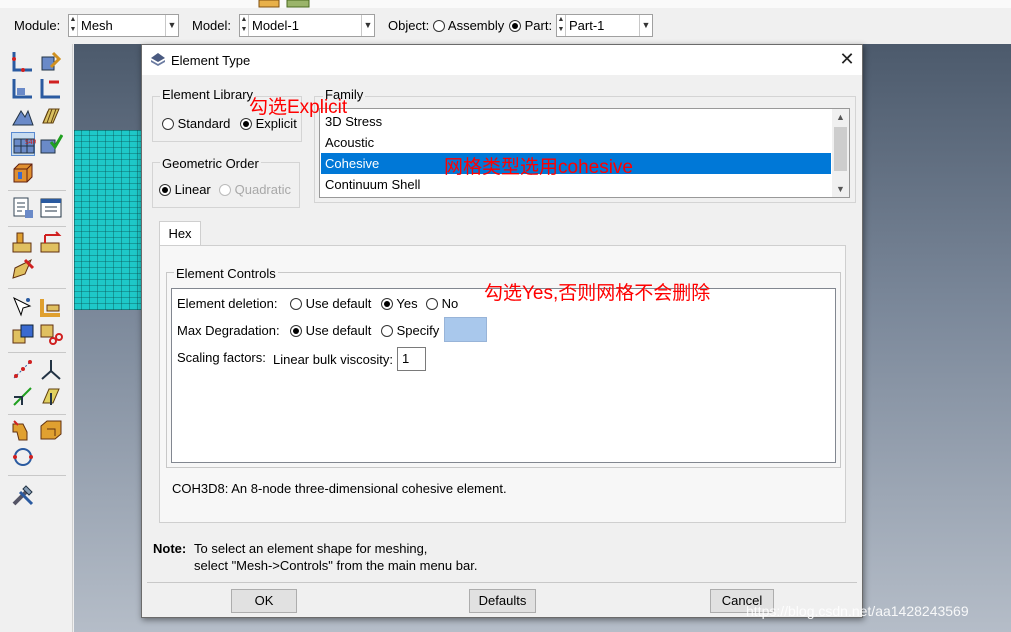  What do you see at coordinates (23, 334) in the screenshot?
I see `merge-mesh-icon` at bounding box center [23, 334].